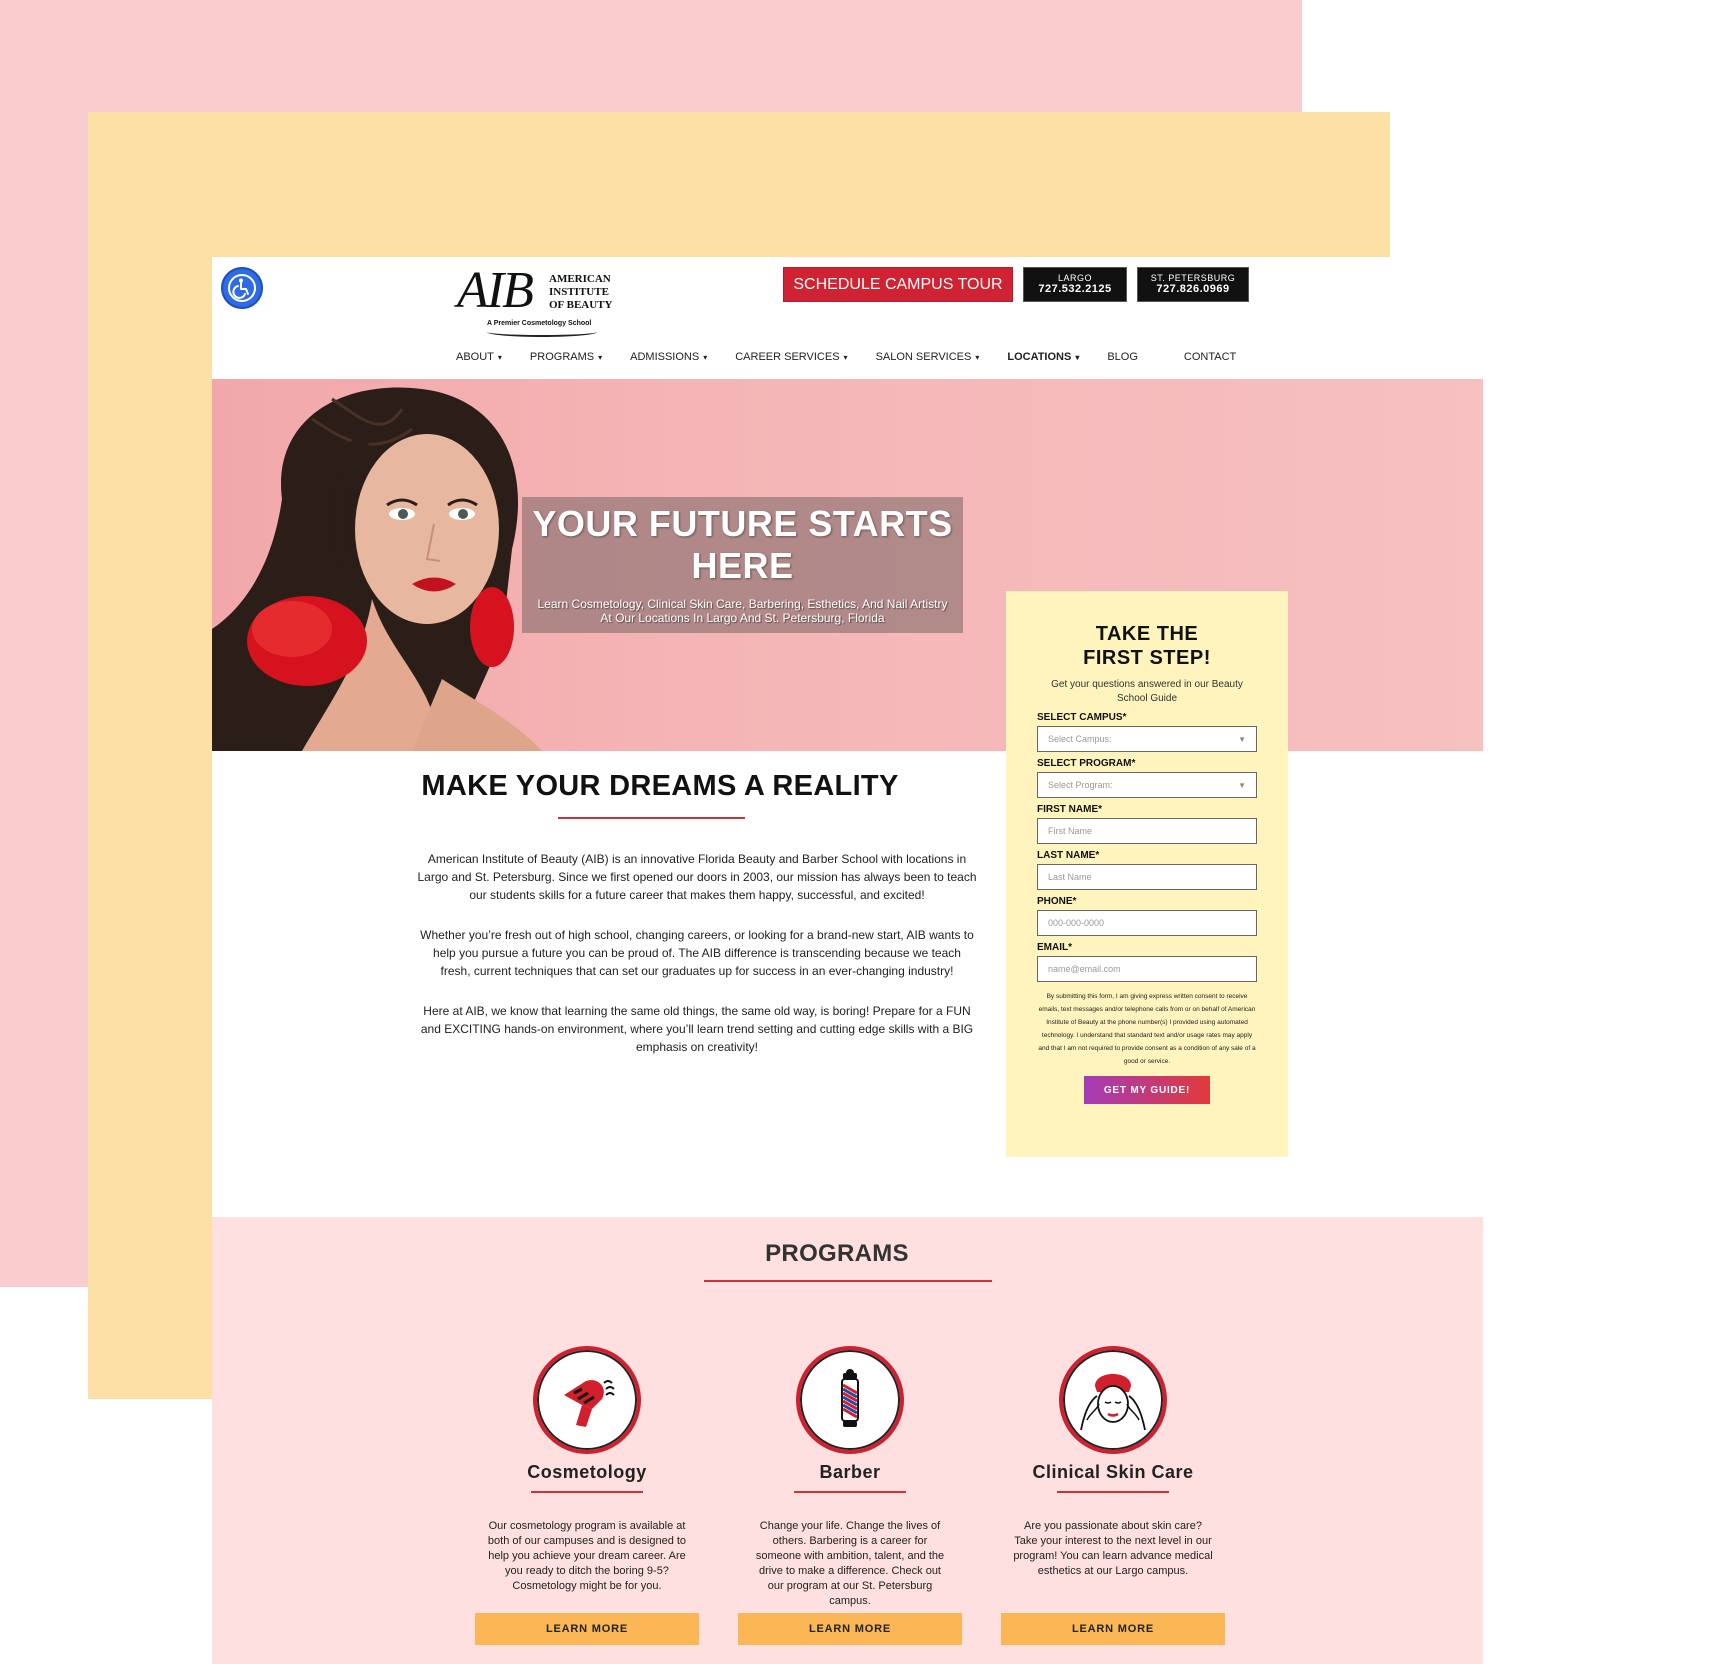 The height and width of the screenshot is (1664, 1711). What do you see at coordinates (1074, 278) in the screenshot?
I see `phone-city: LARGO` at bounding box center [1074, 278].